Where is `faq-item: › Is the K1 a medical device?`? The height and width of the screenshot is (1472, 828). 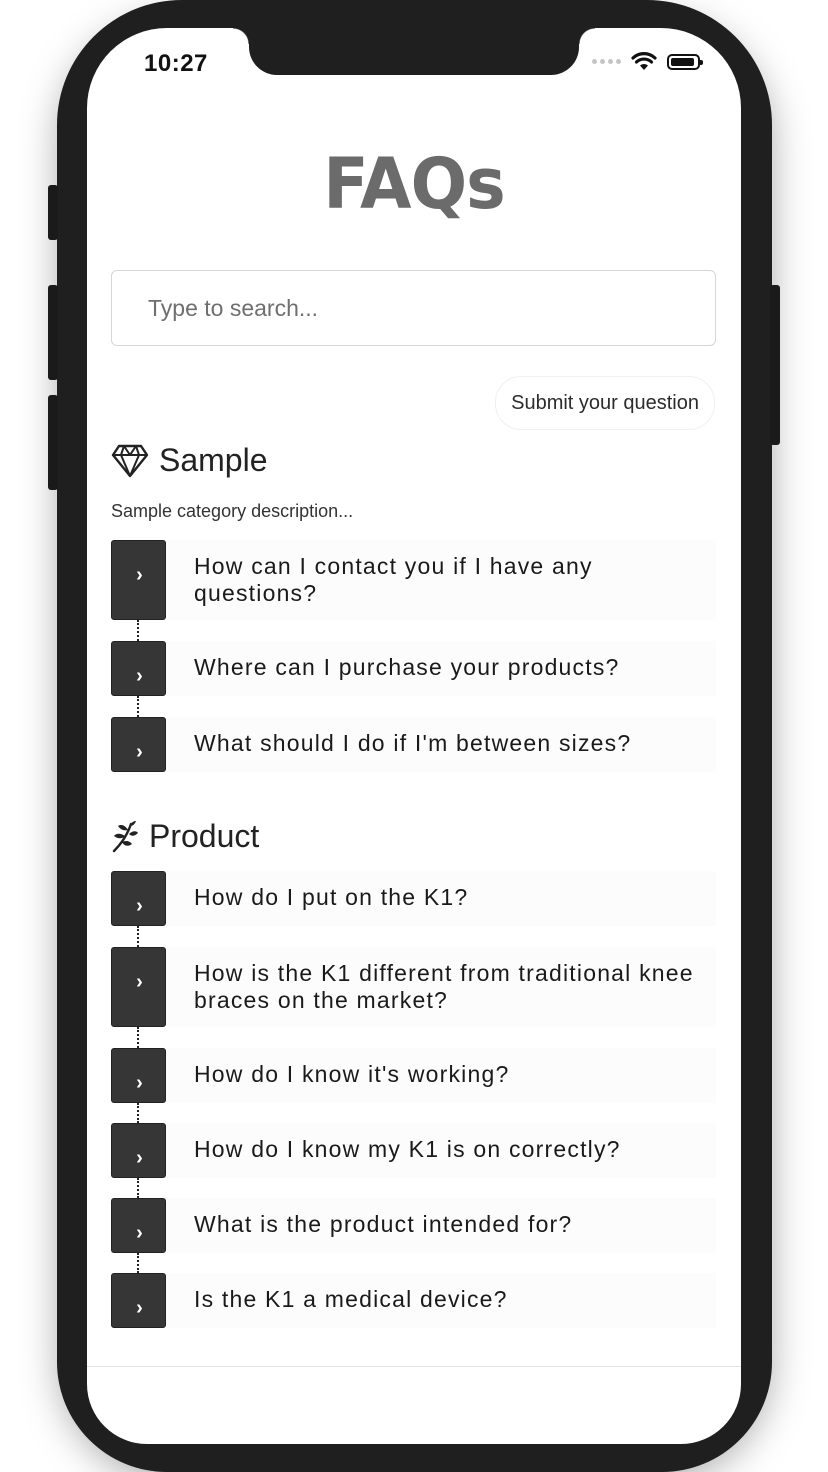 faq-item: › Is the K1 a medical device? is located at coordinates (413, 1300).